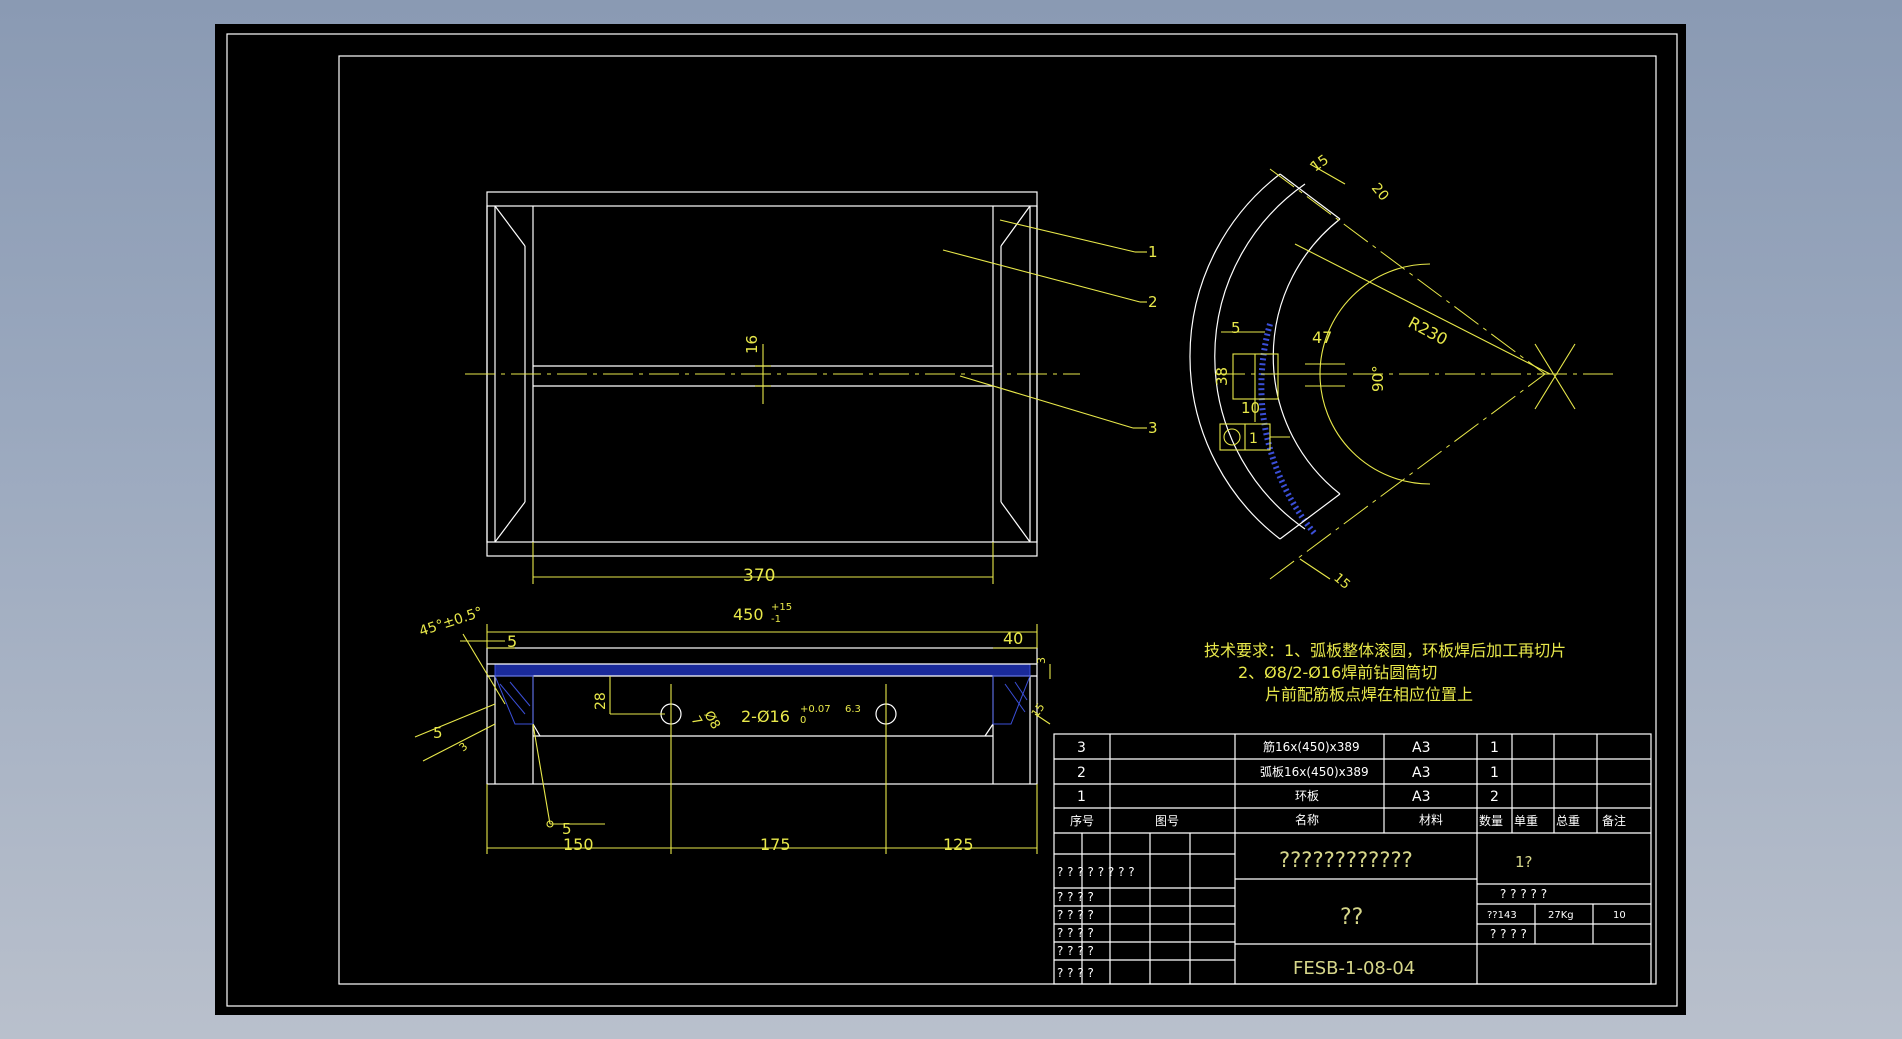 This screenshot has height=1039, width=1902. I want to click on dim-3-a: 3, so click(1041, 660).